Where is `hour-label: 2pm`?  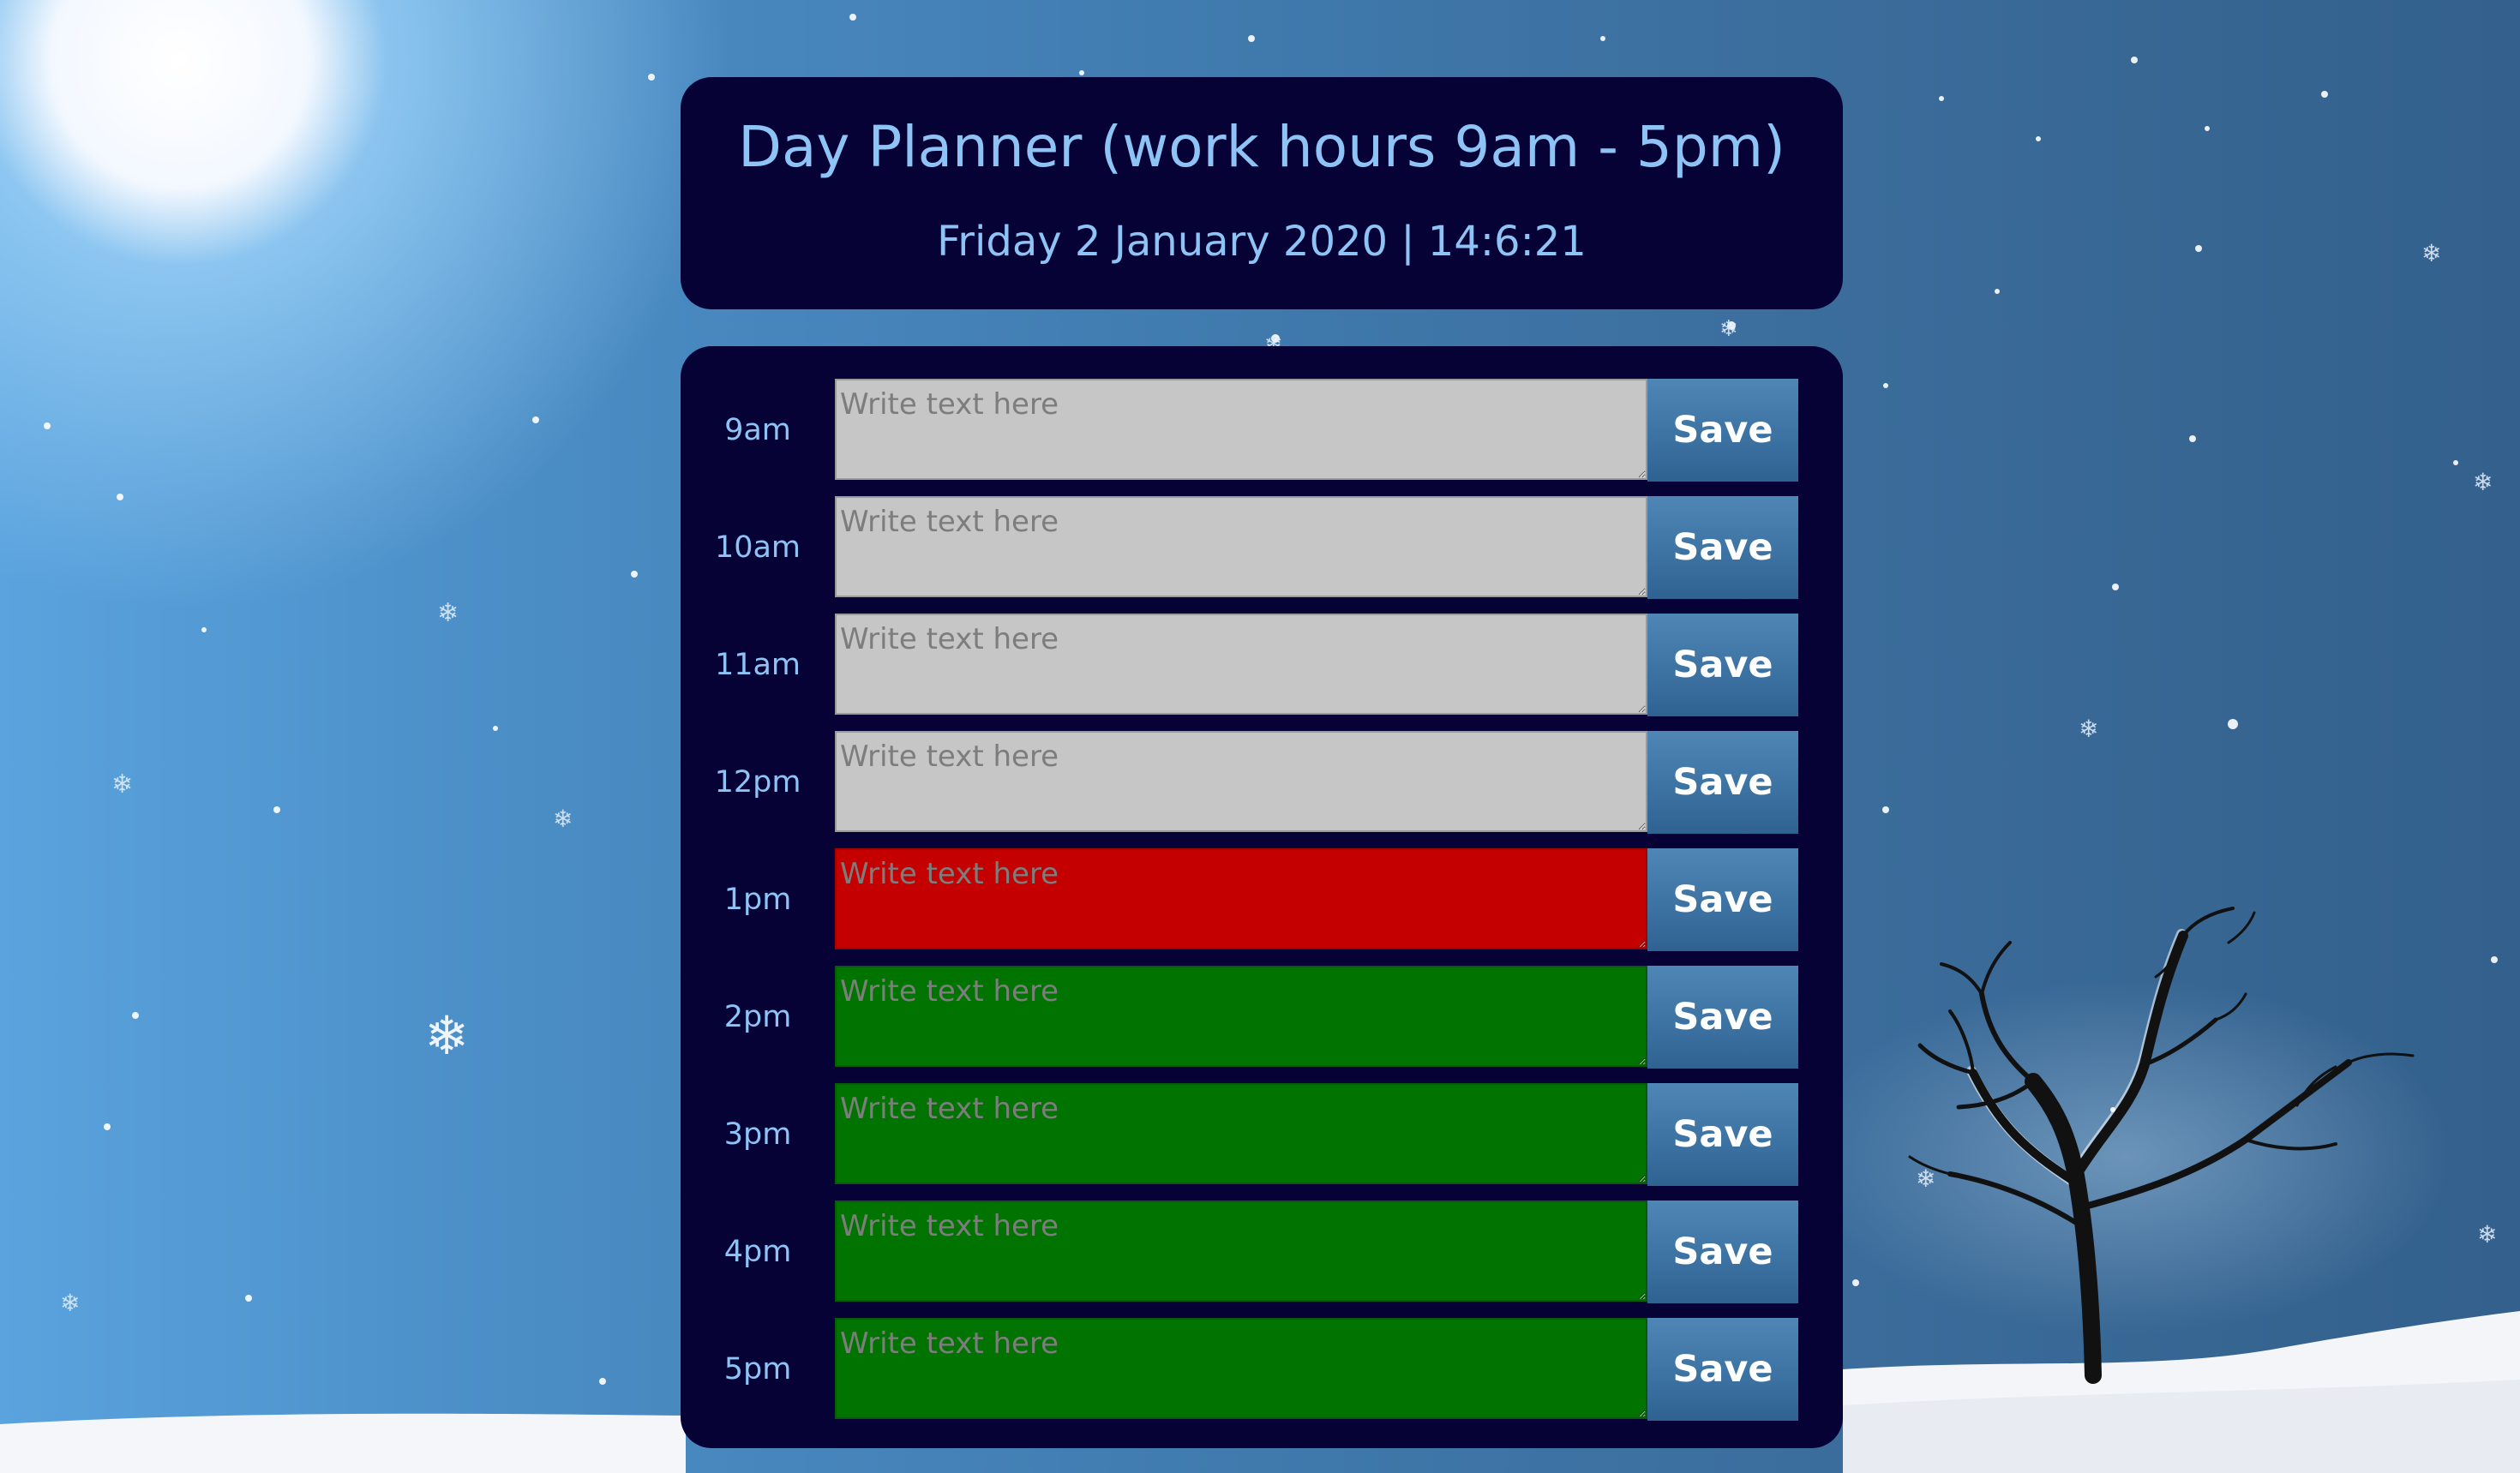
hour-label: 2pm is located at coordinates (757, 1017).